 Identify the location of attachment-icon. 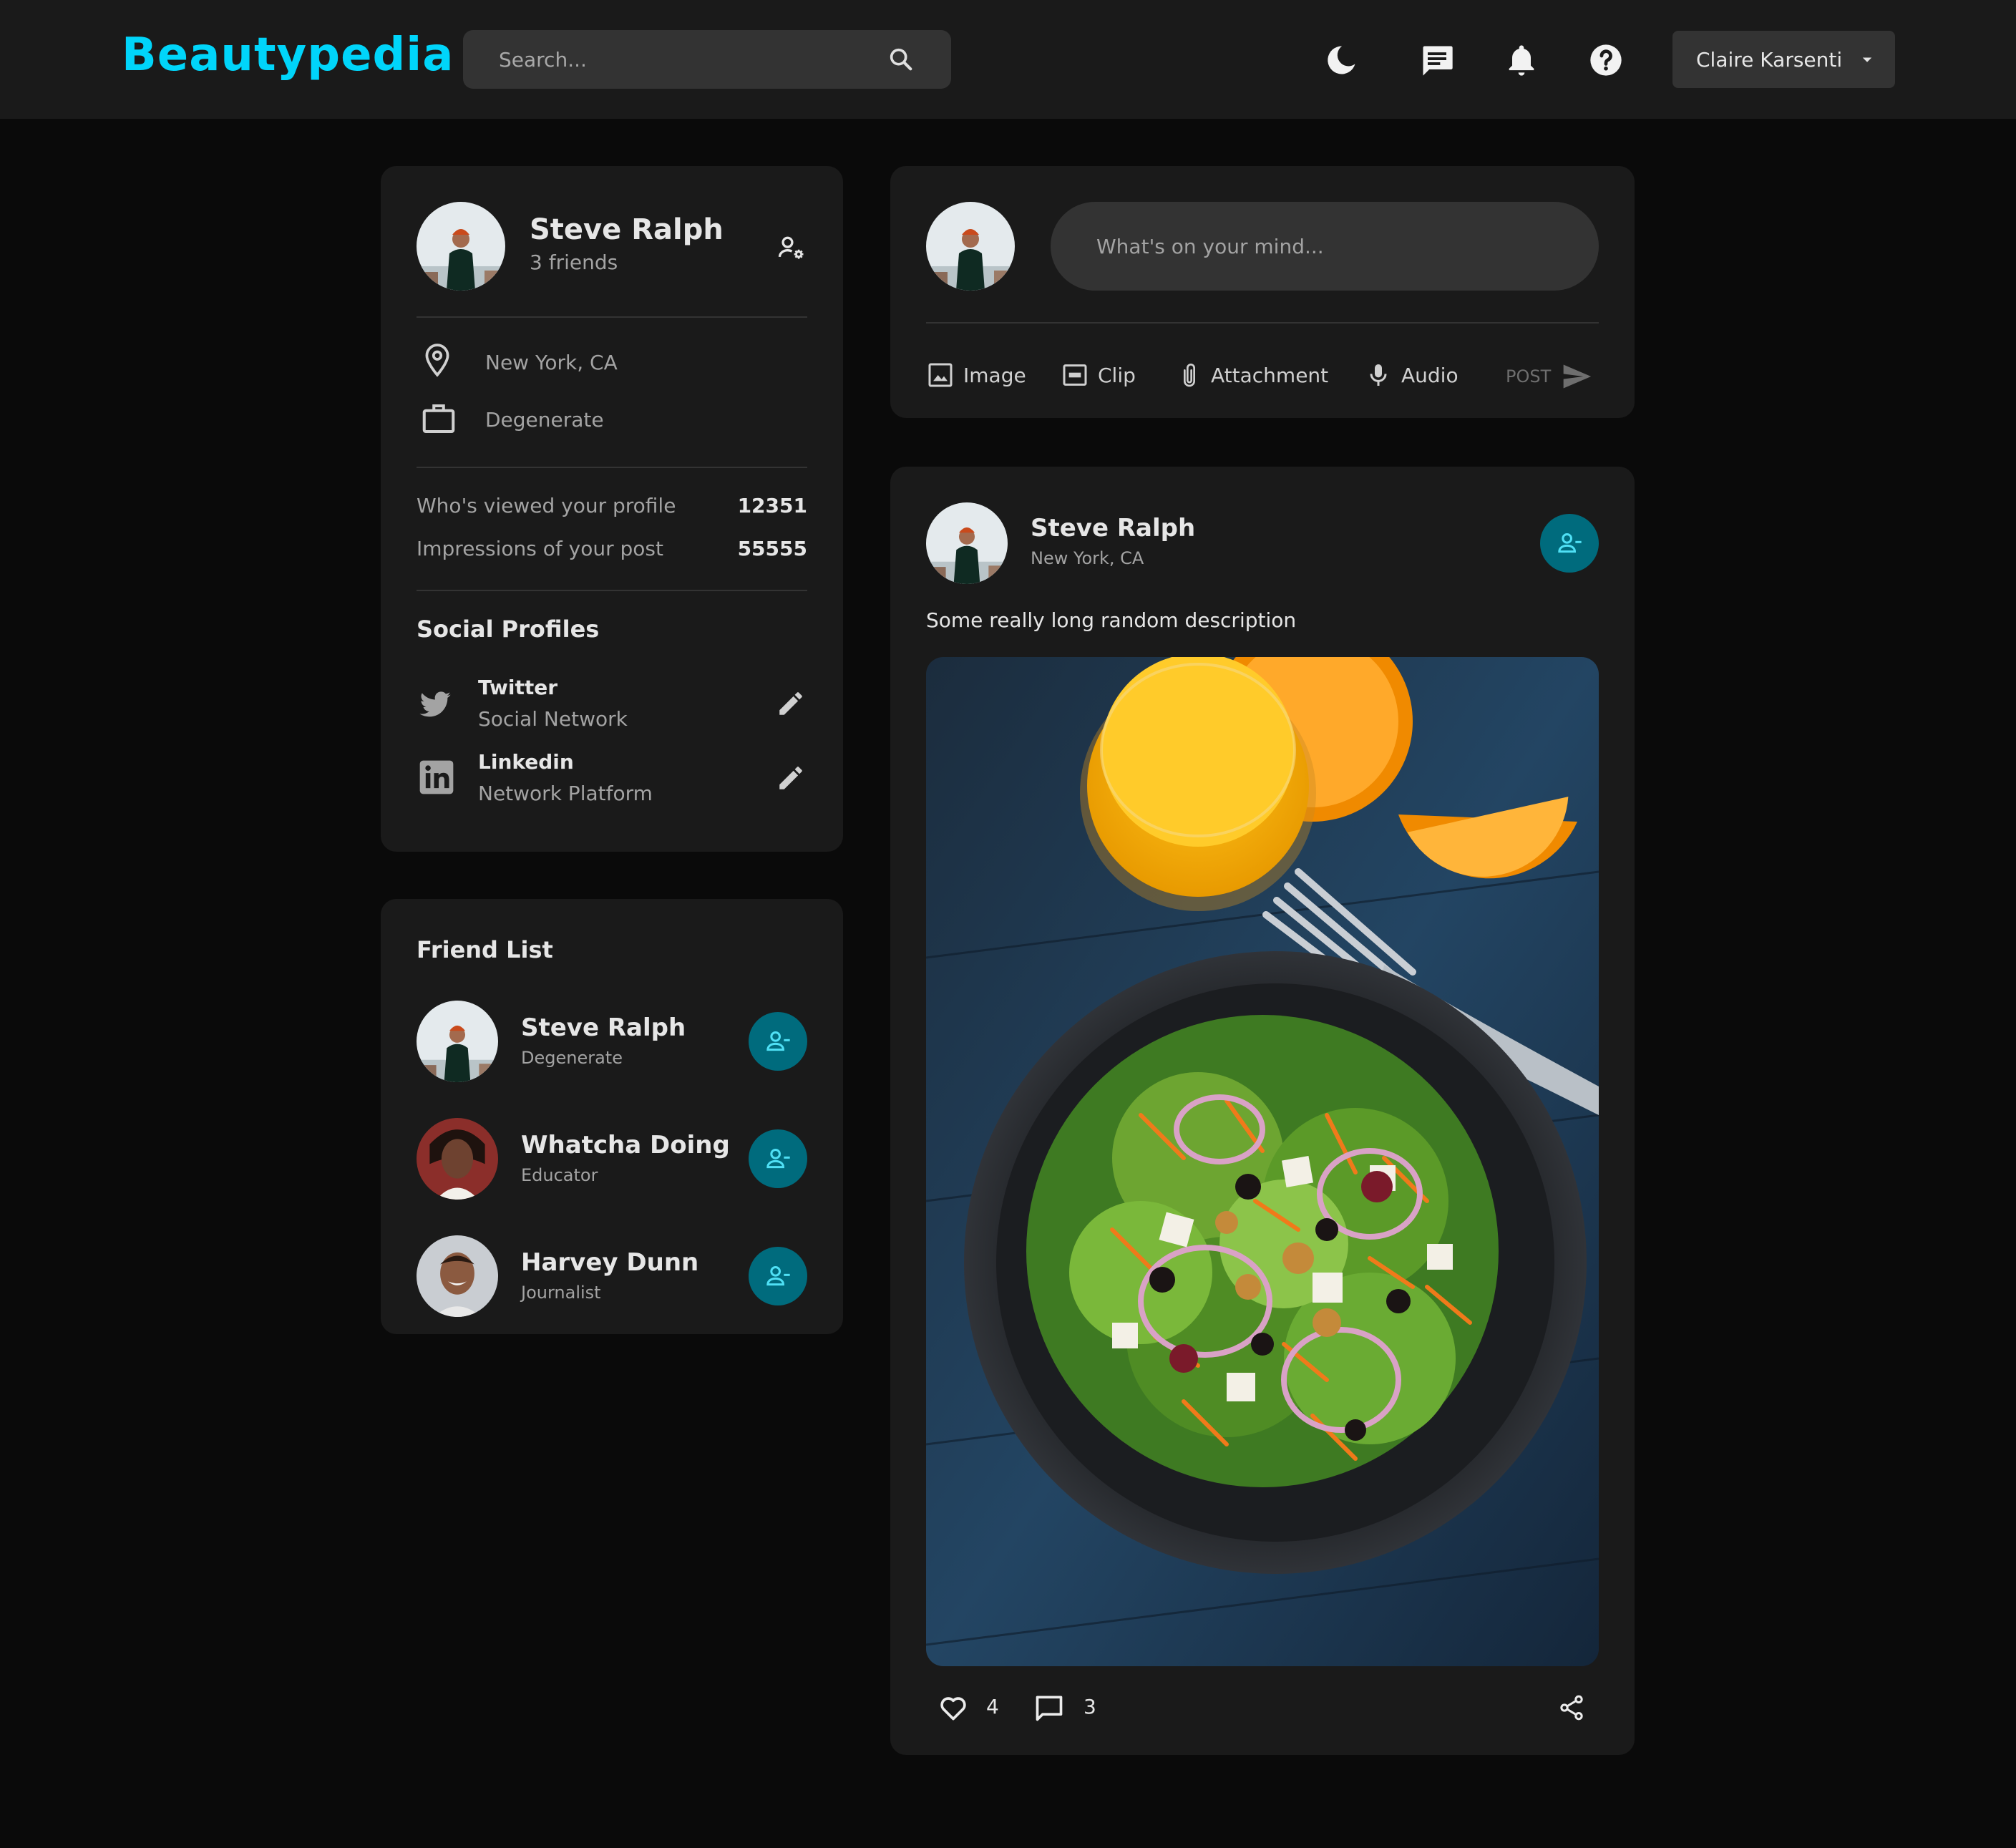
(1189, 375).